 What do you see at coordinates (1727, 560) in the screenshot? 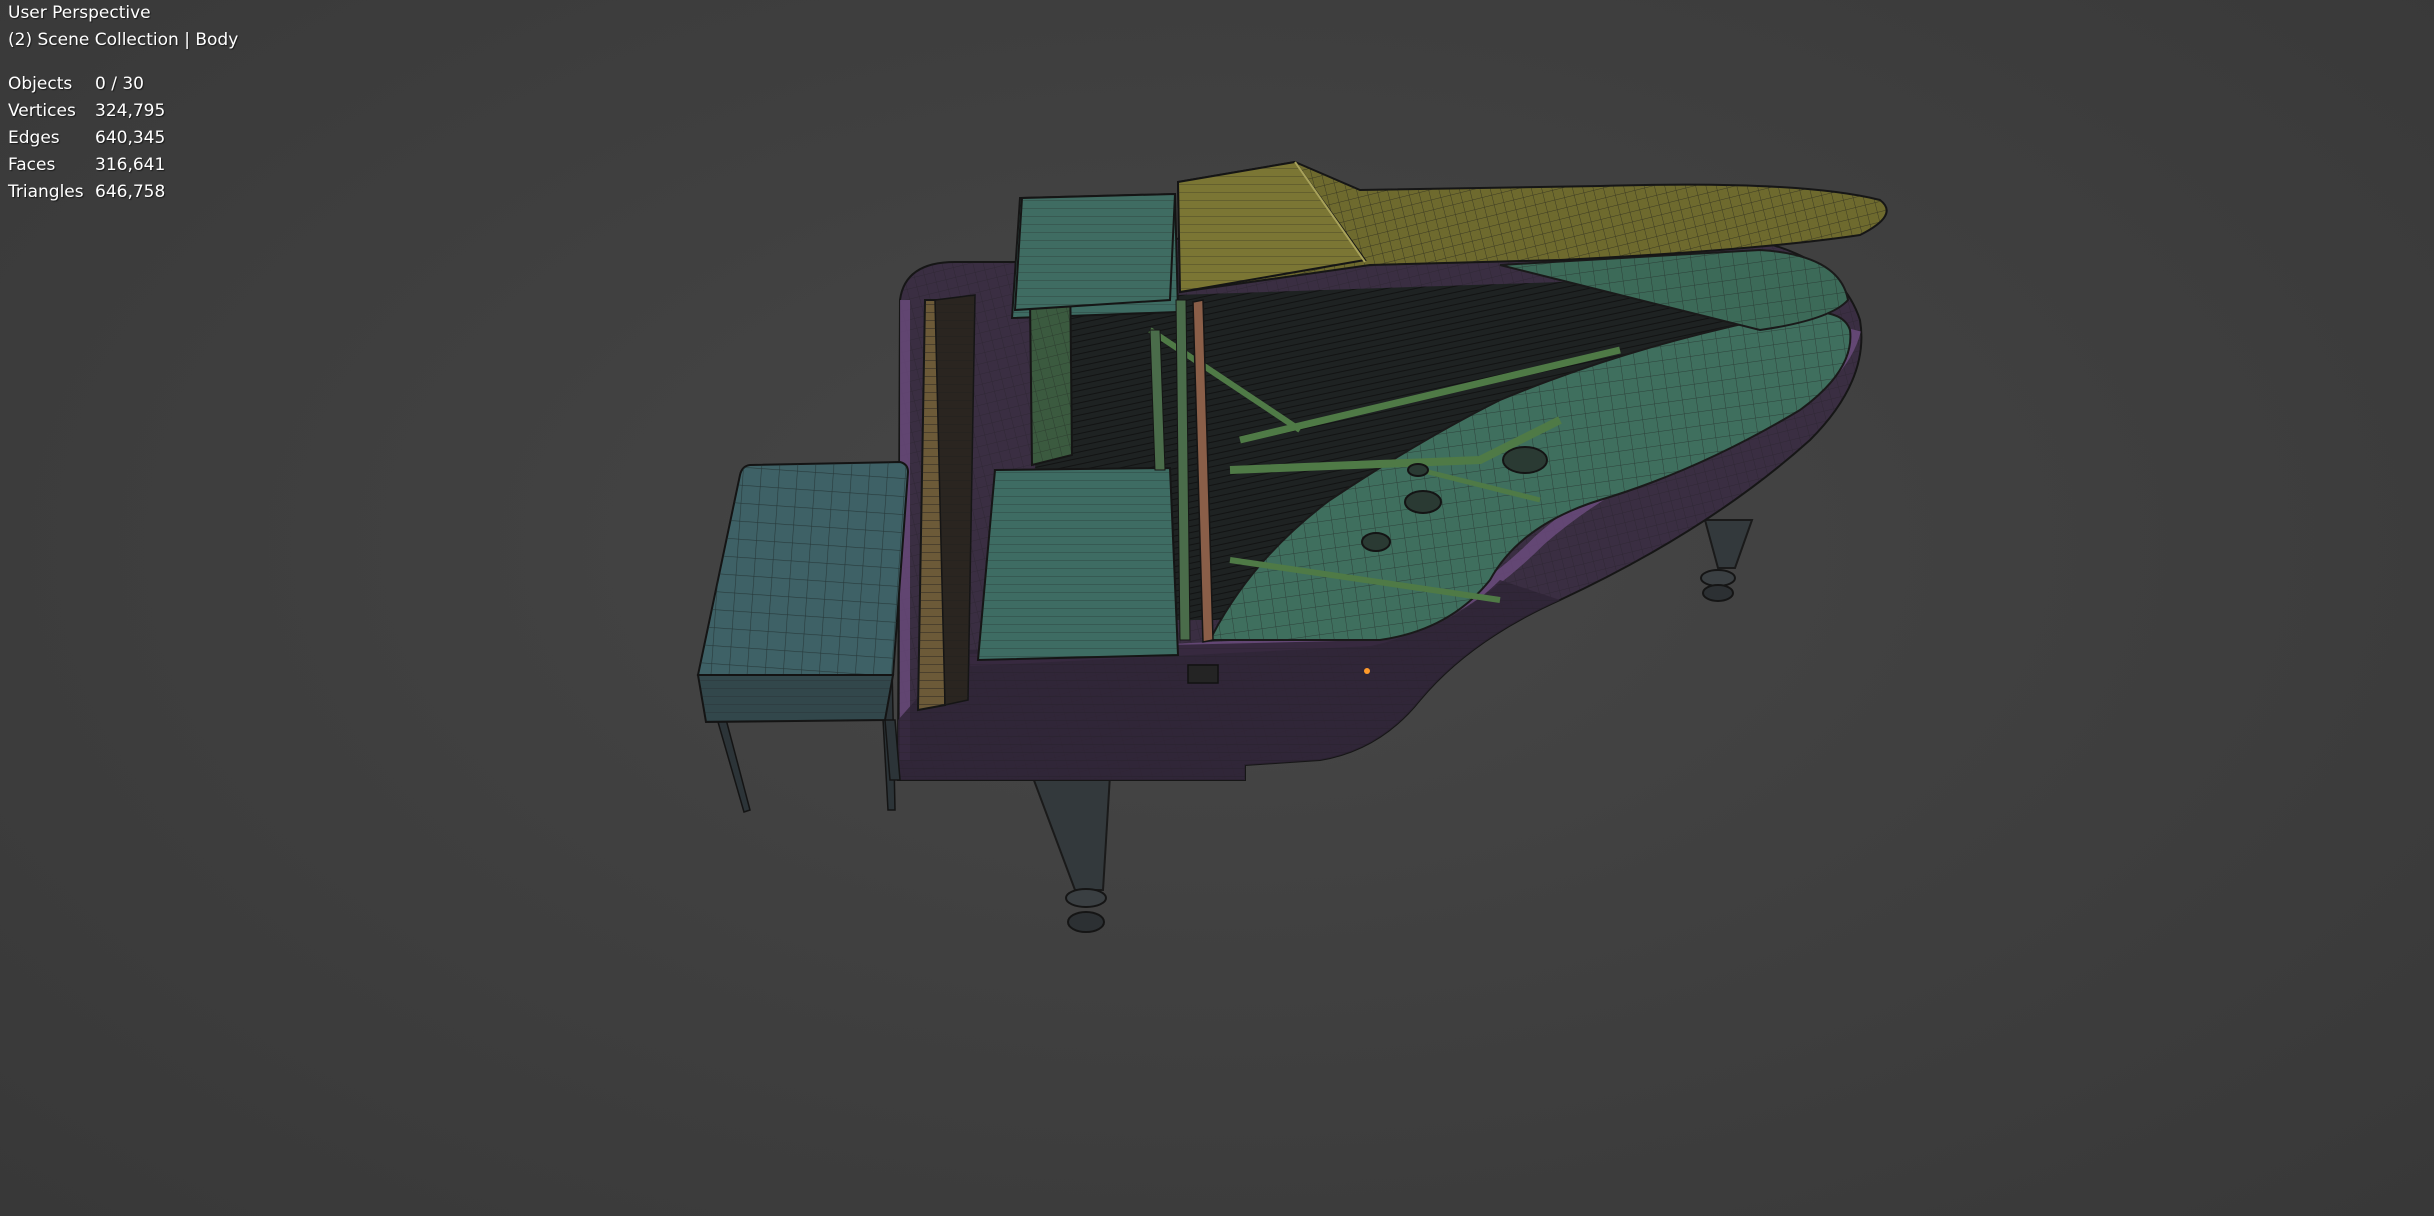
I see `piano-back-leg` at bounding box center [1727, 560].